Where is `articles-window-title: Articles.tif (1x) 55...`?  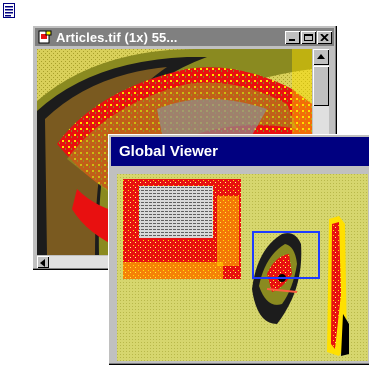 articles-window-title: Articles.tif (1x) 55... is located at coordinates (117, 37).